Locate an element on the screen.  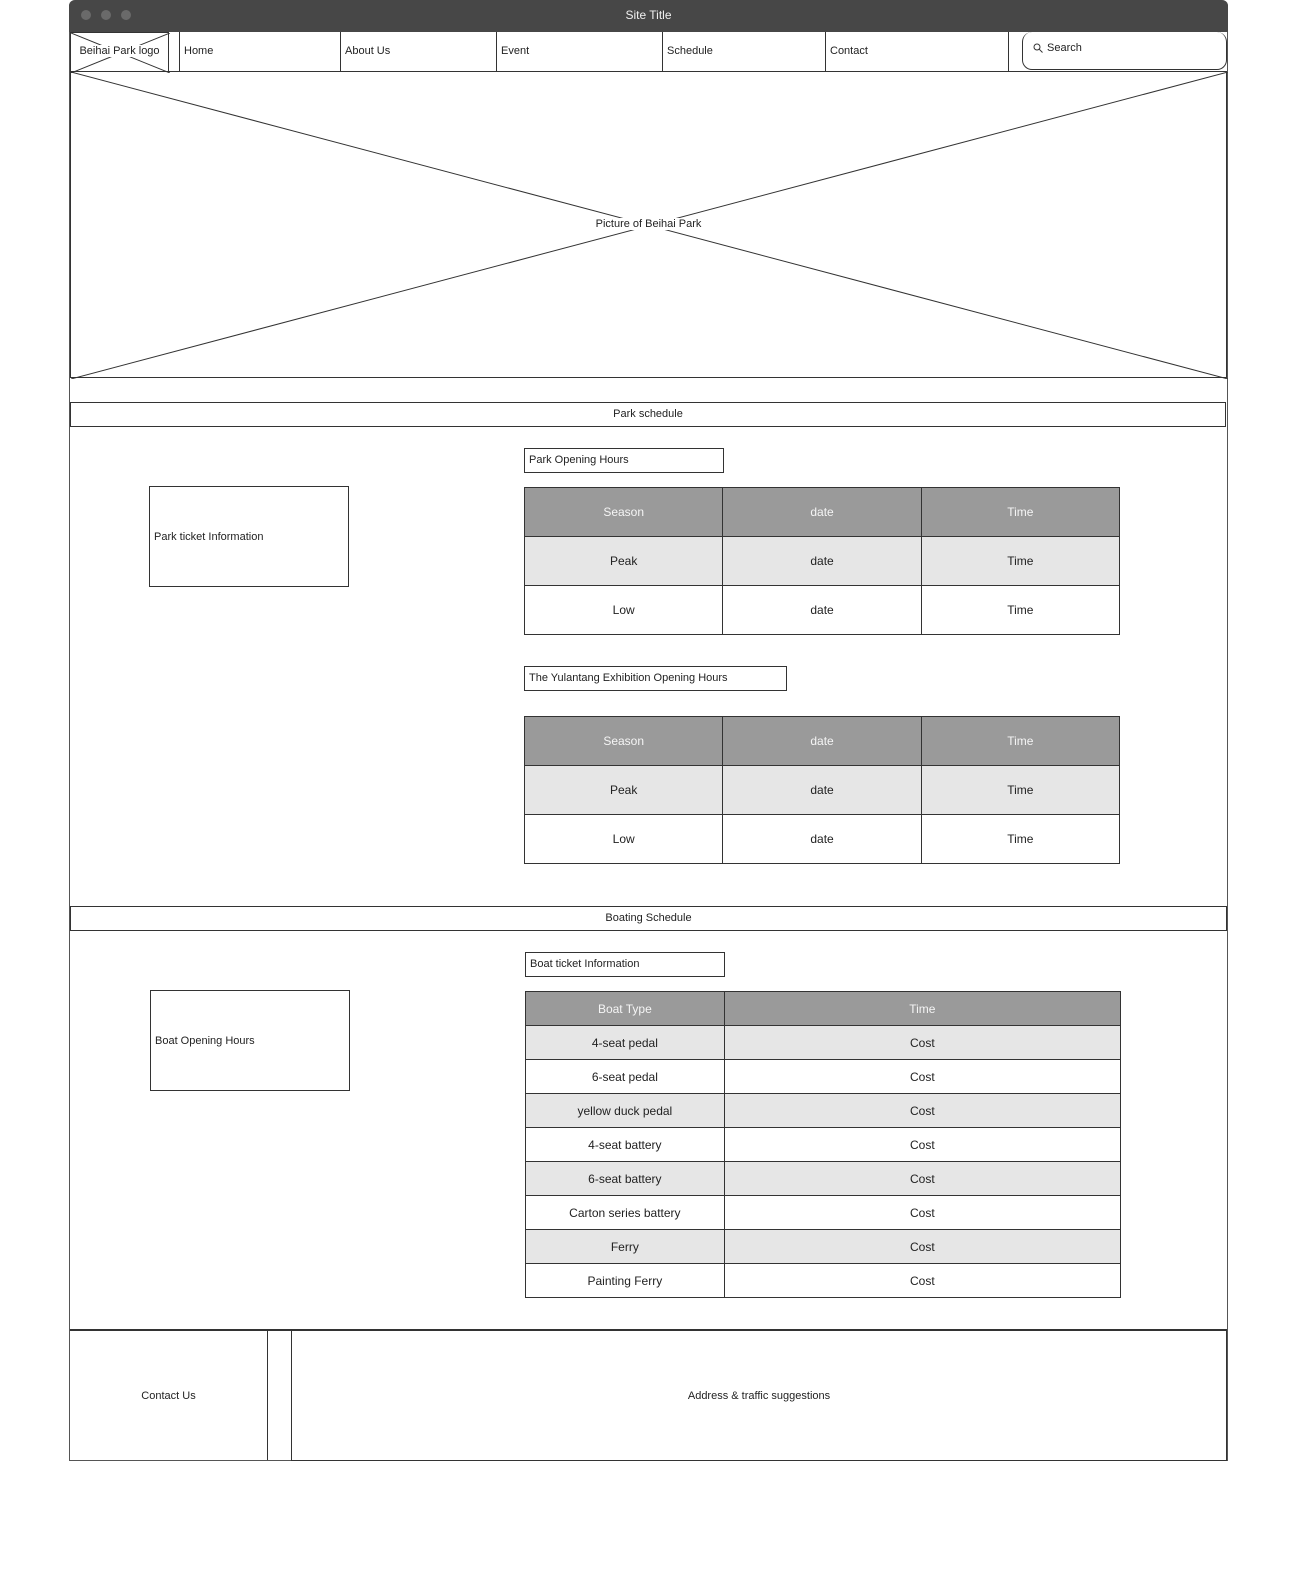
park-ticket-info-box: Park ticket Information is located at coordinates (249, 536).